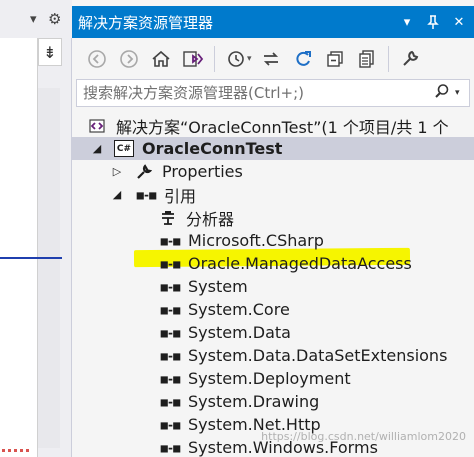 The height and width of the screenshot is (457, 474). What do you see at coordinates (180, 196) in the screenshot?
I see `tree-item-label: 引用` at bounding box center [180, 196].